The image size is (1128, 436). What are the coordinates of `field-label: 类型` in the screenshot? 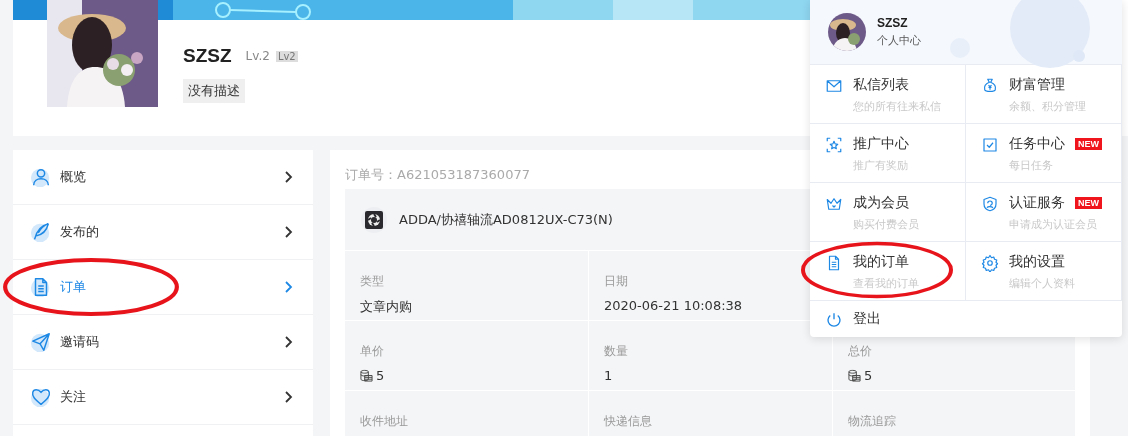 It's located at (372, 281).